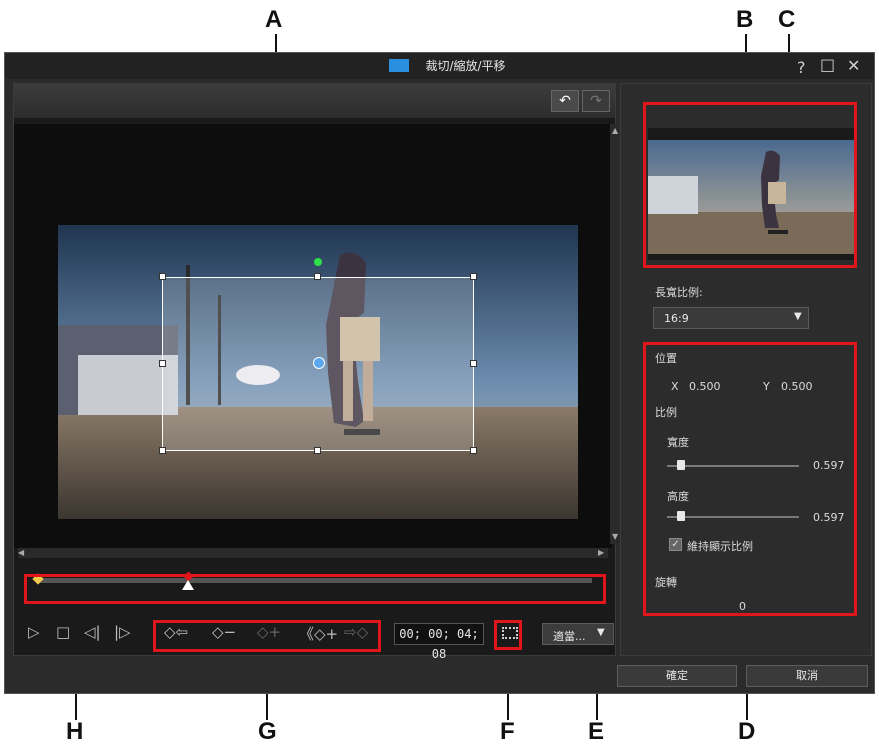  Describe the element at coordinates (21, 552) in the screenshot. I see `scroll-left-icon: ◀` at that location.